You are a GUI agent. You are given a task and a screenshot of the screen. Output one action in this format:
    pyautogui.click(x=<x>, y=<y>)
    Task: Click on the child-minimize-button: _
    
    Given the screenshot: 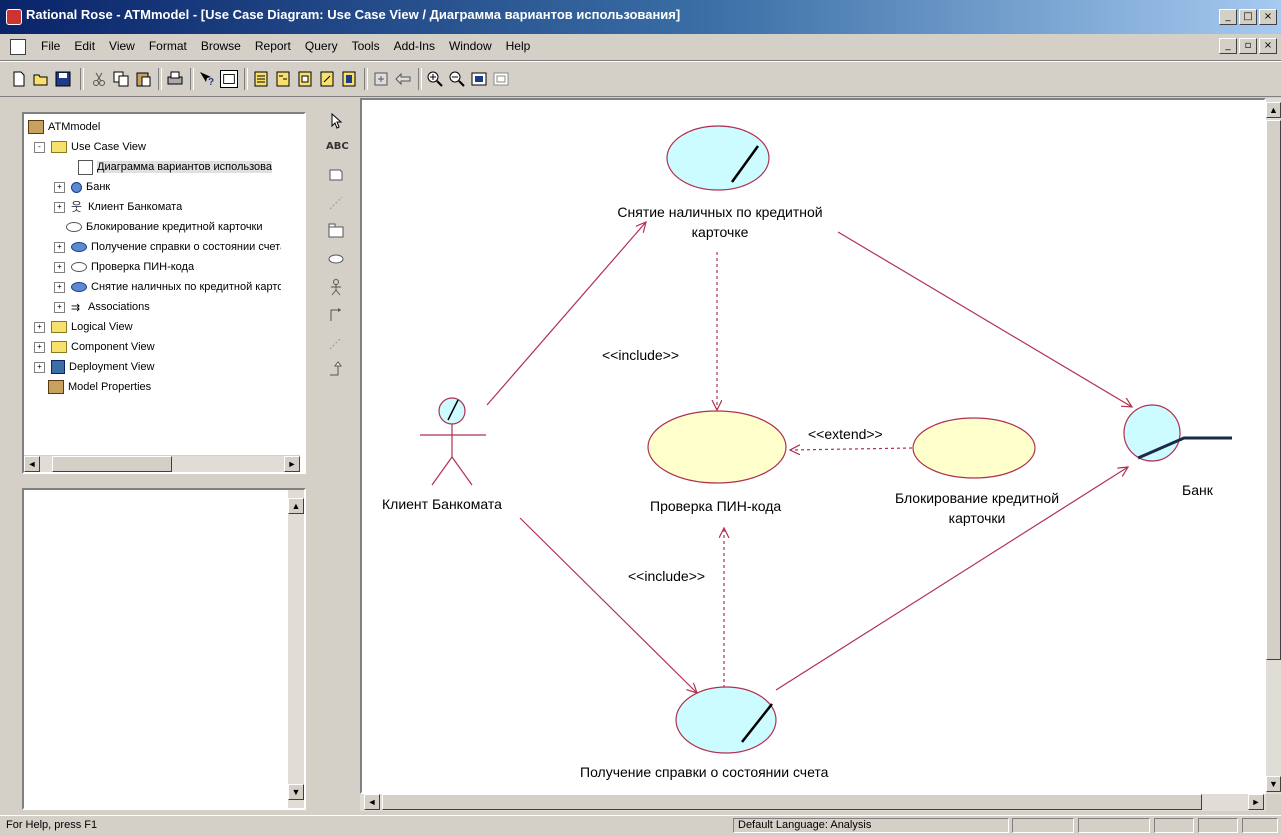 What is the action you would take?
    pyautogui.click(x=1228, y=46)
    